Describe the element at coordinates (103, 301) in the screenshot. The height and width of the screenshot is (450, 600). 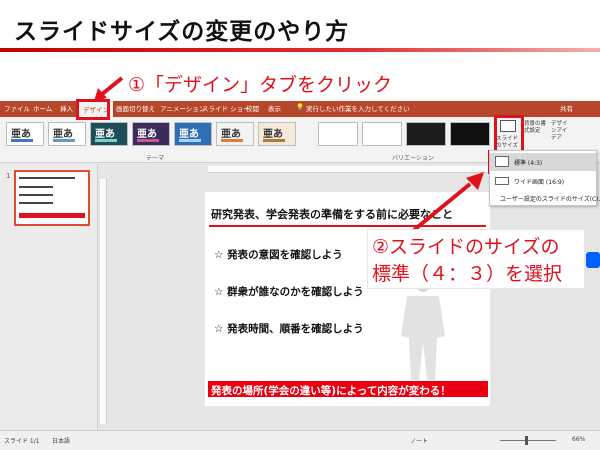
I see `vertical-ruler` at that location.